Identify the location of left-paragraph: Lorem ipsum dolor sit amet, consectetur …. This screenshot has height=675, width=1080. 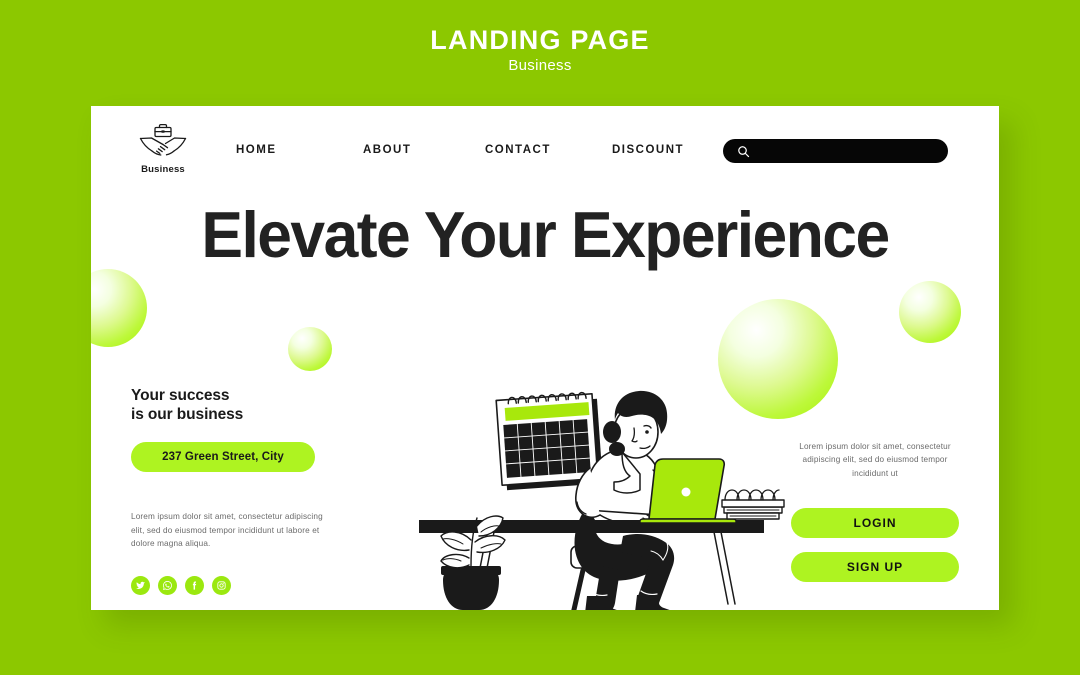
(227, 530).